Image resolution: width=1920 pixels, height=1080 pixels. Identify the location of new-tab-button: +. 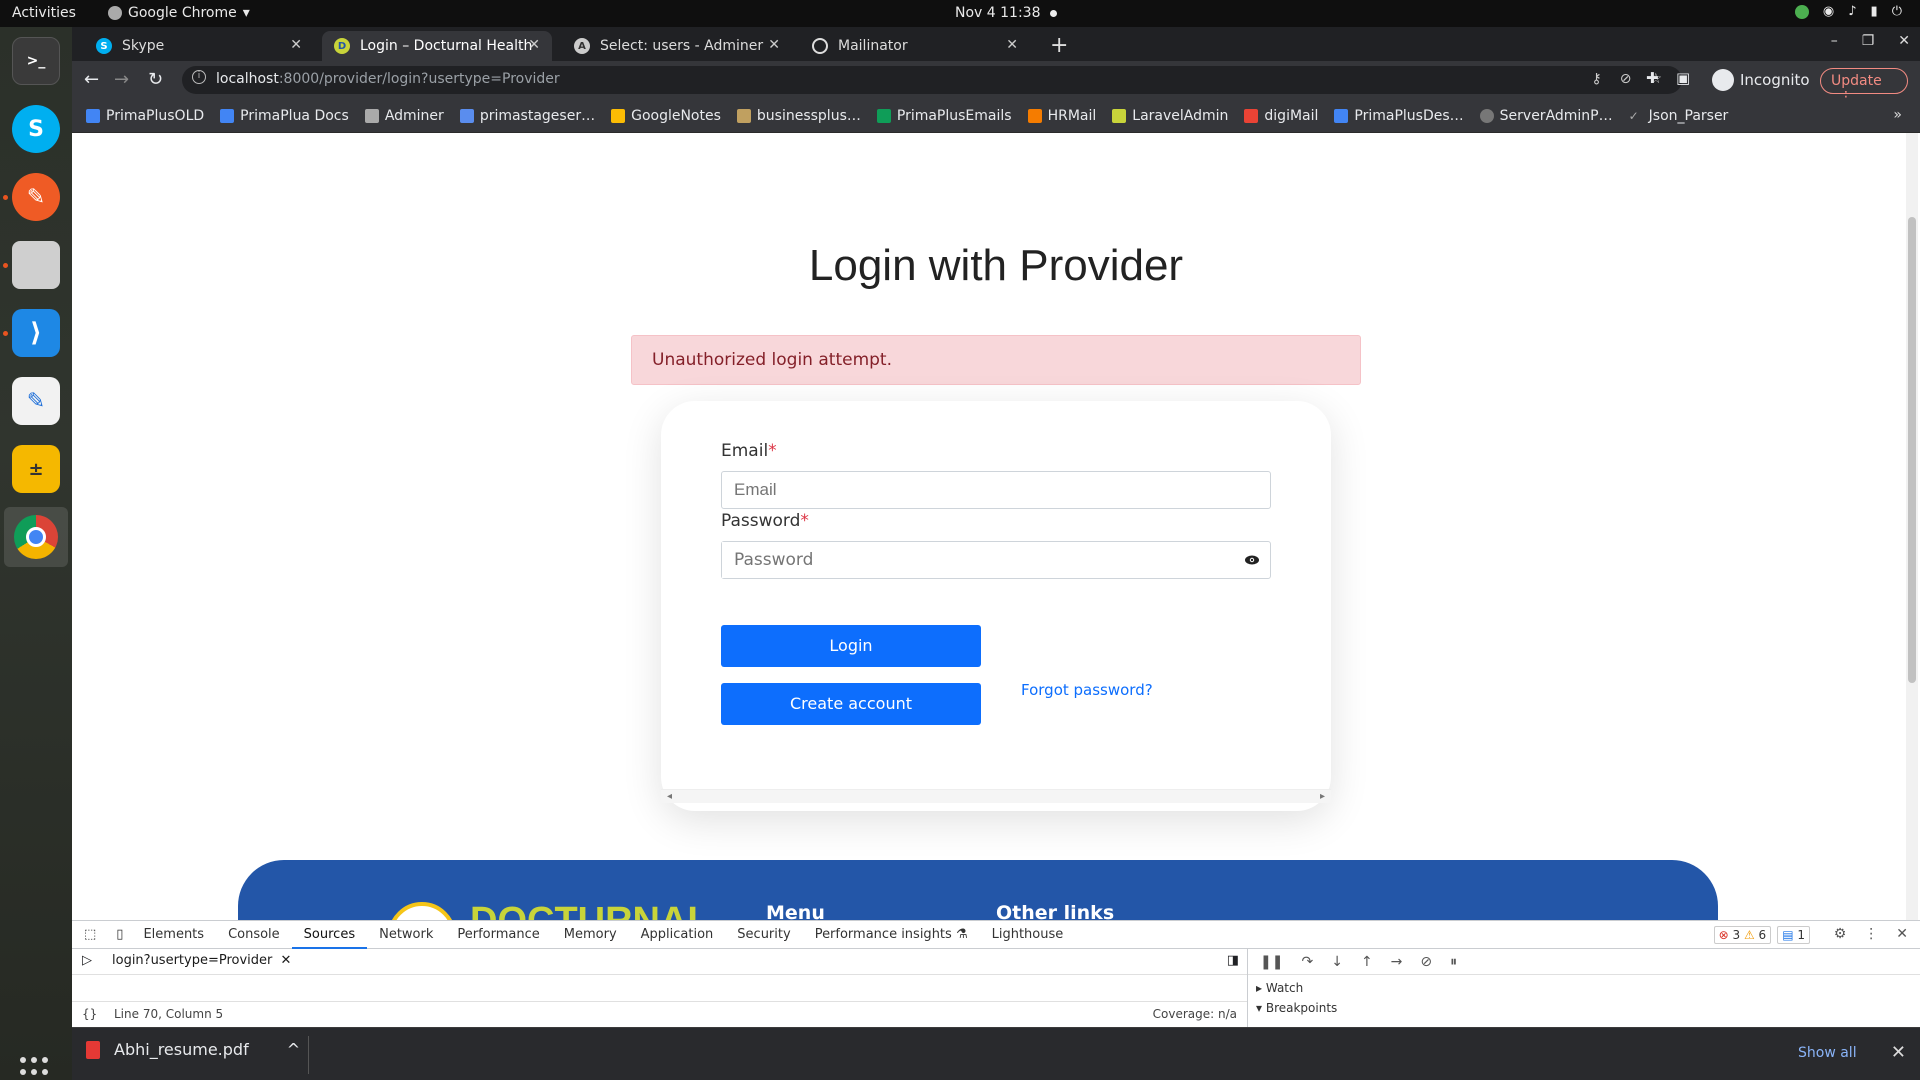
(1059, 45).